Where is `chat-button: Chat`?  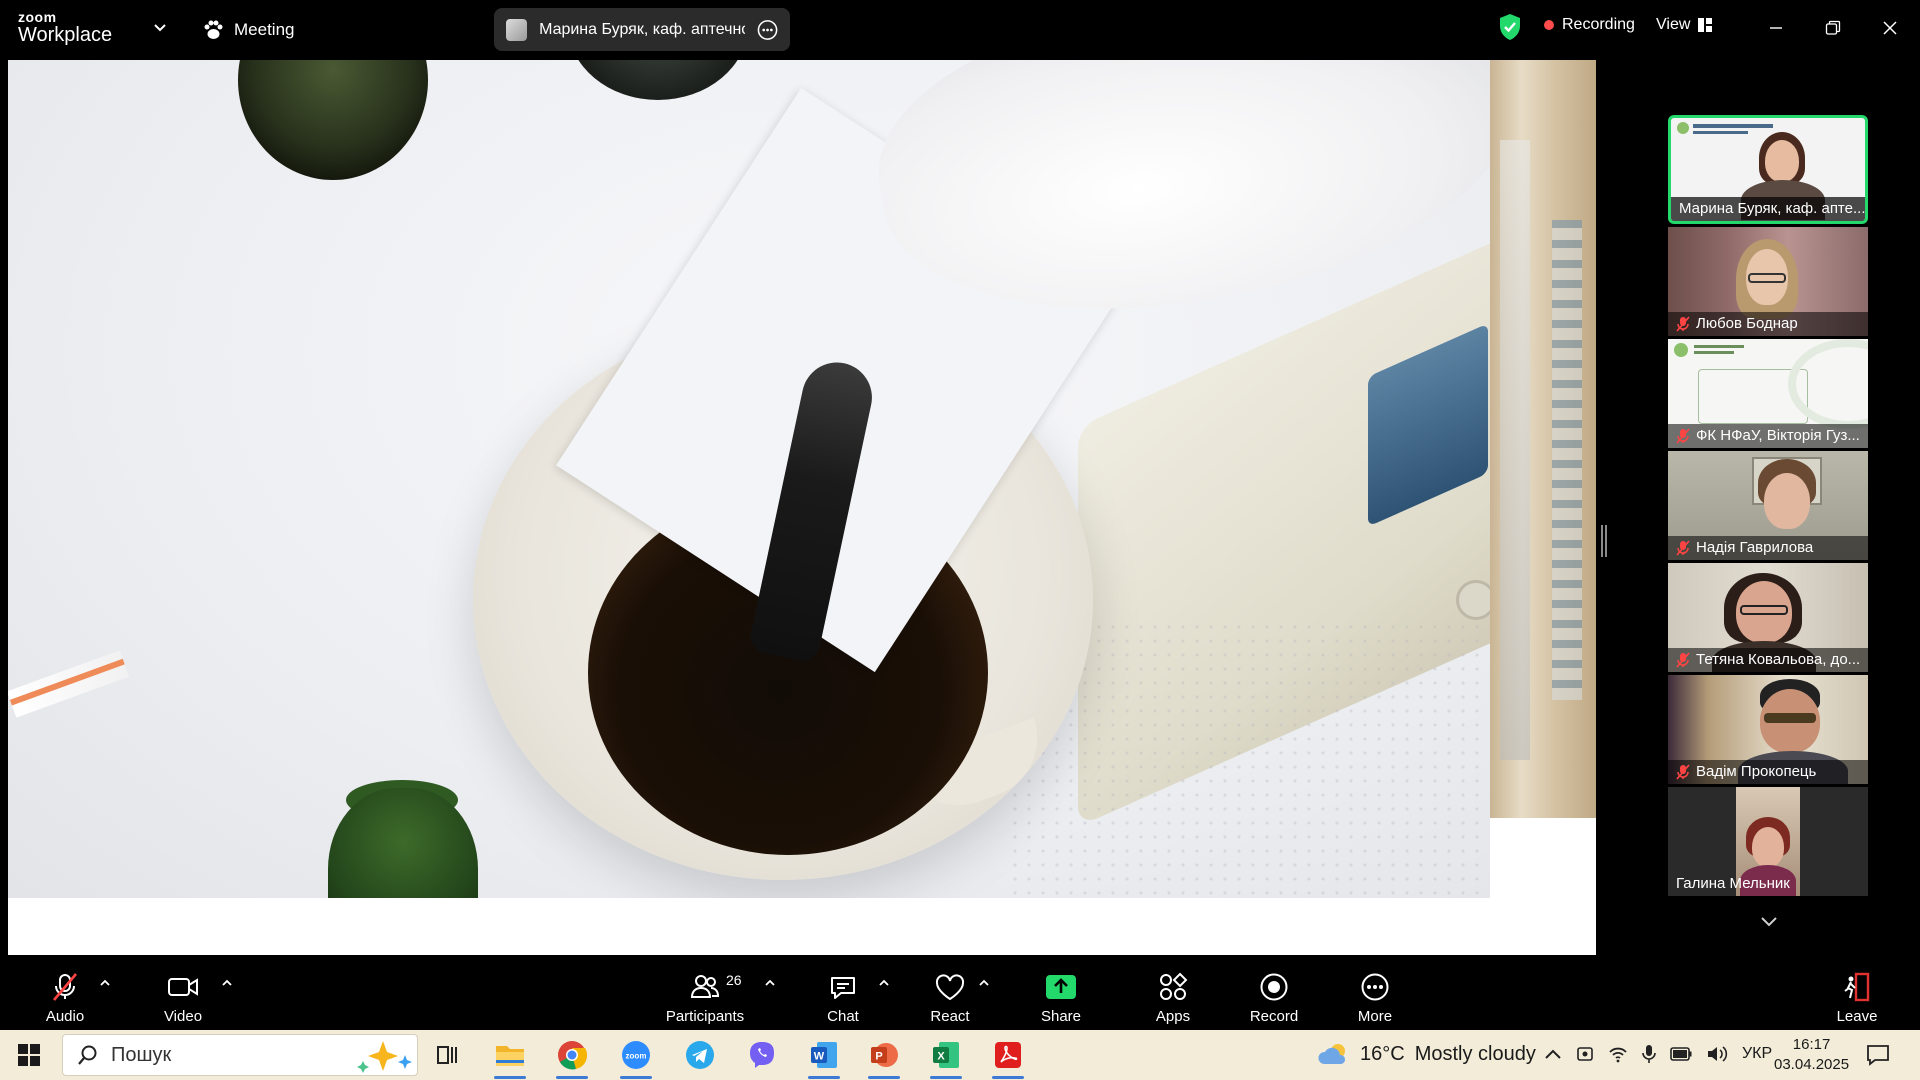
chat-button: Chat is located at coordinates (843, 995).